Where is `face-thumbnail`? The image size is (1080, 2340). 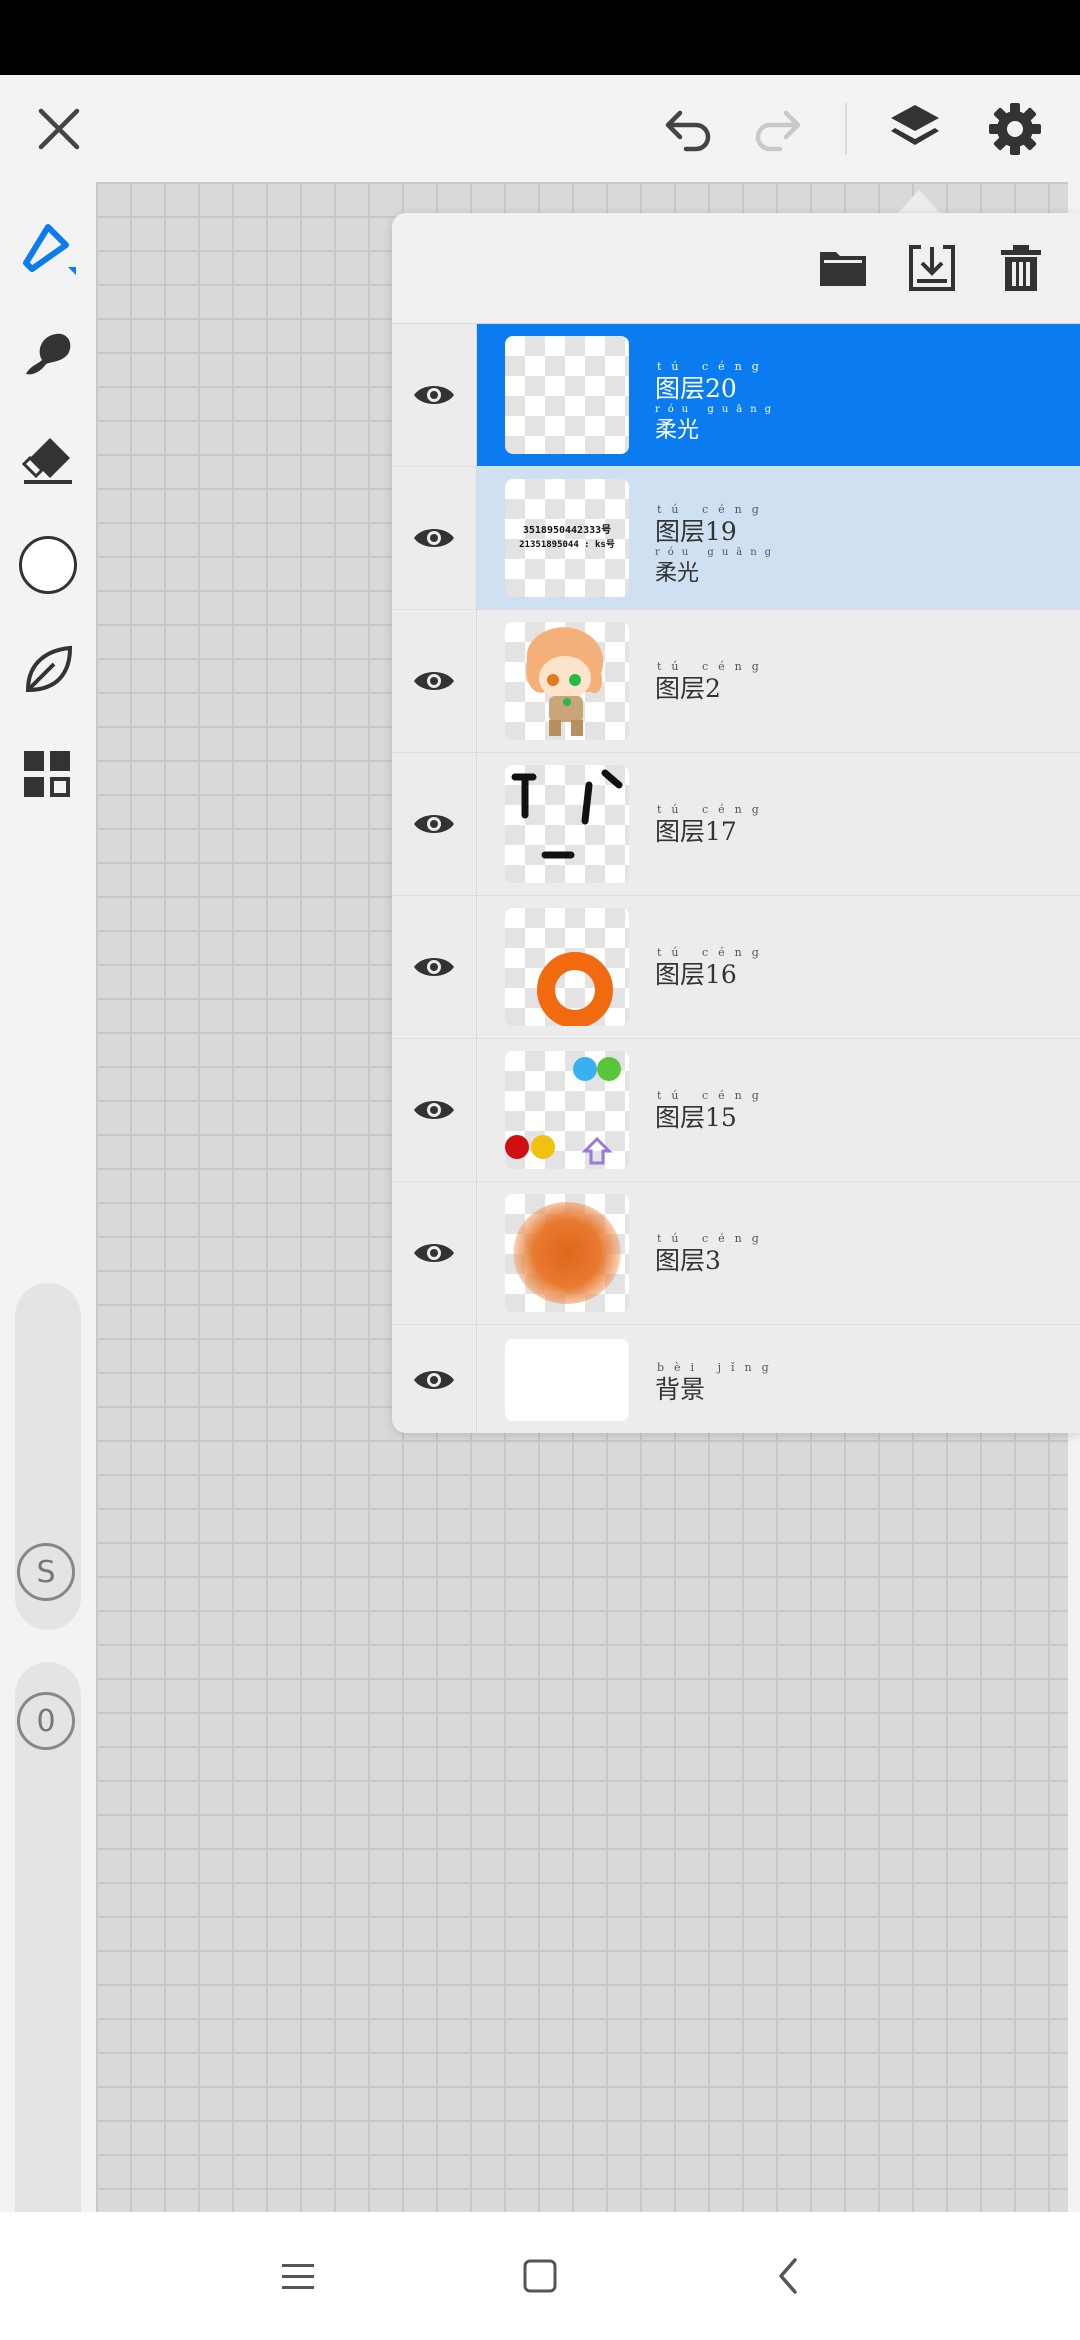
face-thumbnail is located at coordinates (567, 814).